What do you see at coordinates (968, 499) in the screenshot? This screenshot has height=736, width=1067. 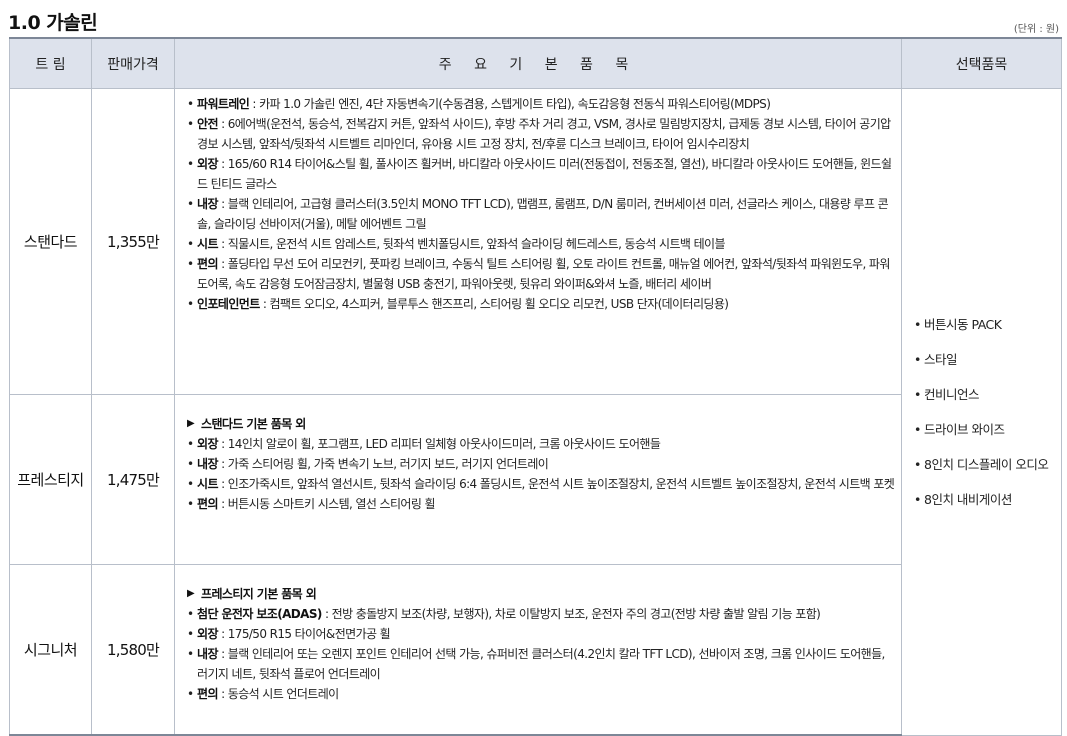 I see `option-label: 8인치 내비게이션` at bounding box center [968, 499].